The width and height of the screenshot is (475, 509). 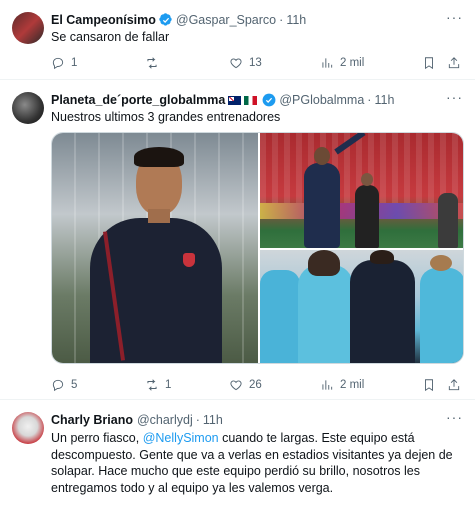 What do you see at coordinates (110, 37) in the screenshot?
I see `tweet-text: Se cansaron de fallar` at bounding box center [110, 37].